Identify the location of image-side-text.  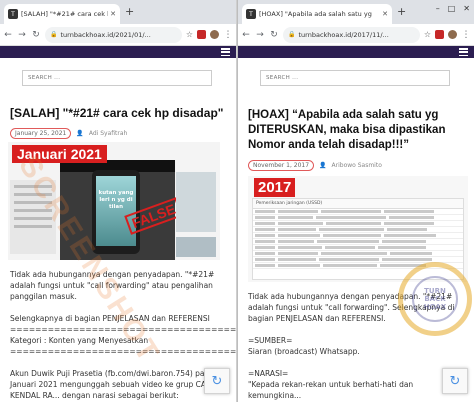
(33, 217).